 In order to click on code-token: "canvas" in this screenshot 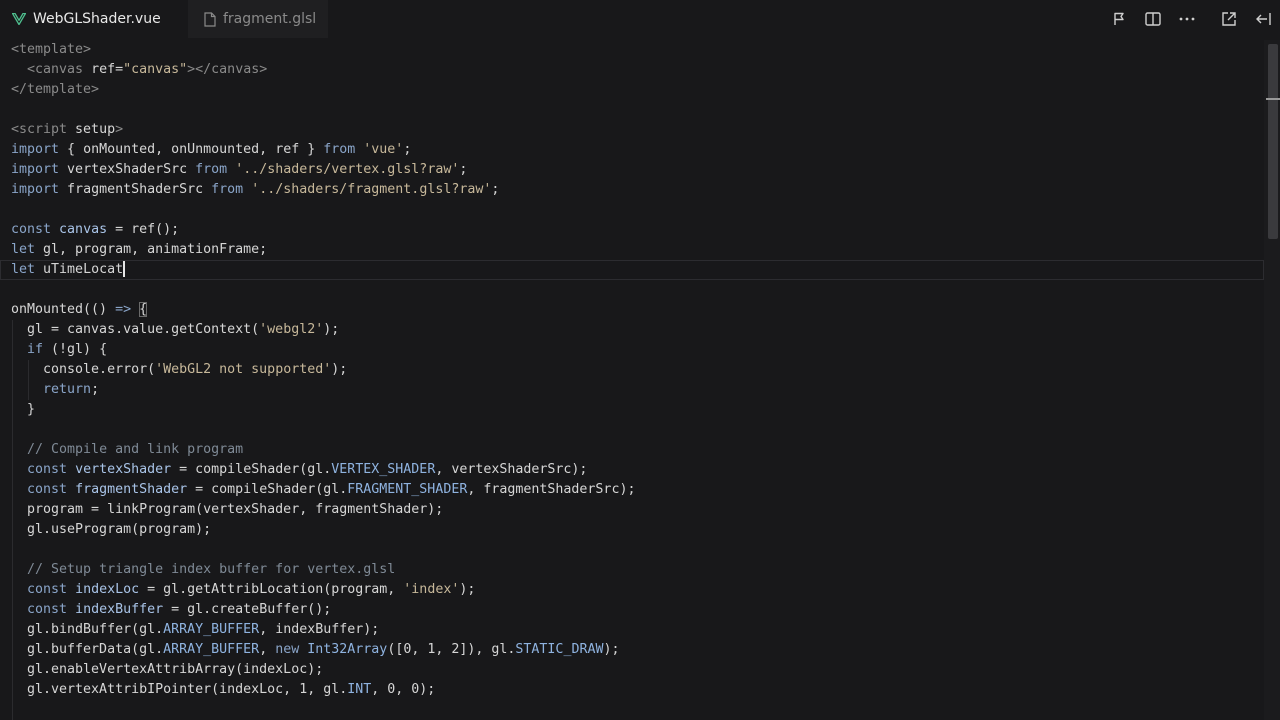, I will do `click(155, 69)`.